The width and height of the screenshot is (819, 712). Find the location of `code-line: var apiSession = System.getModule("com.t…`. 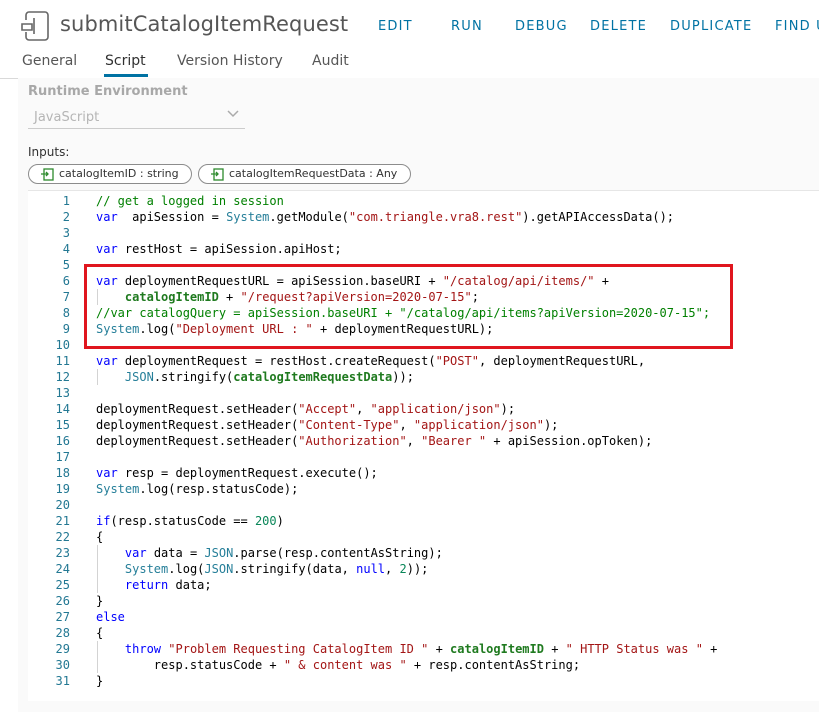

code-line: var apiSession = System.getModule("com.t… is located at coordinates (385, 217).